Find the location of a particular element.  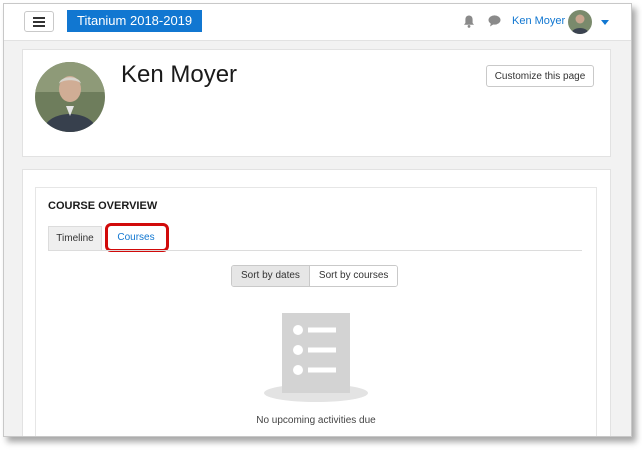

hamburger-menu-icon is located at coordinates (39, 21).